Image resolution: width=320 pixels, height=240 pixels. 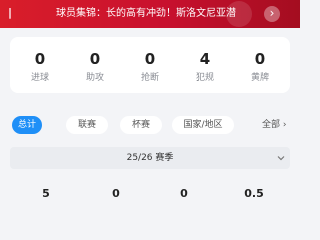 I want to click on season-label: 25/26 赛季, so click(x=150, y=158).